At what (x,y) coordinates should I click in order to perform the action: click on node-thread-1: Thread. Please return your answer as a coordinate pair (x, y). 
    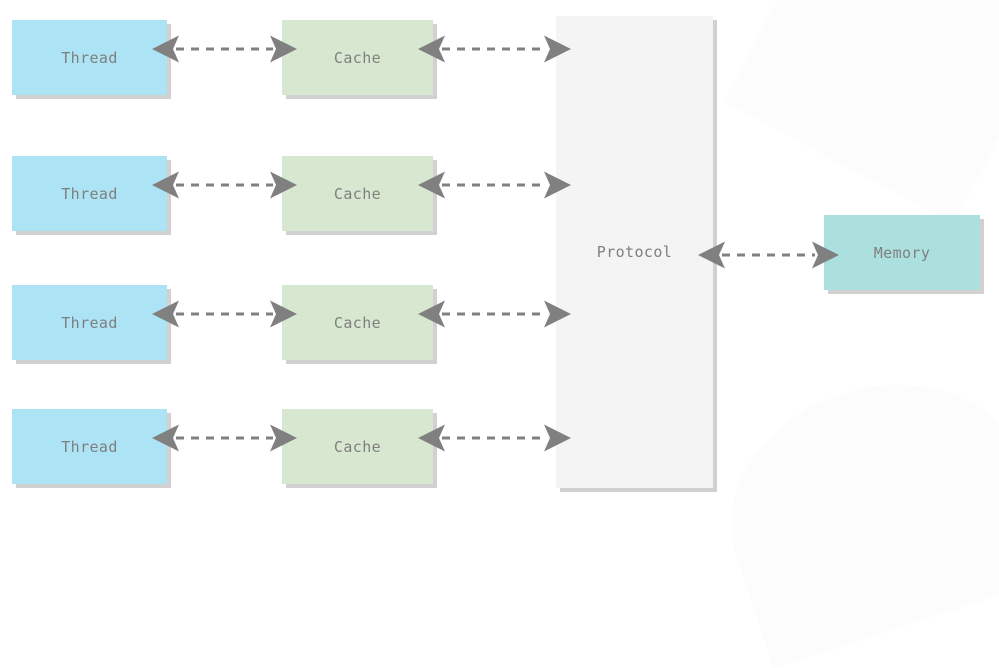
    Looking at the image, I should click on (89, 57).